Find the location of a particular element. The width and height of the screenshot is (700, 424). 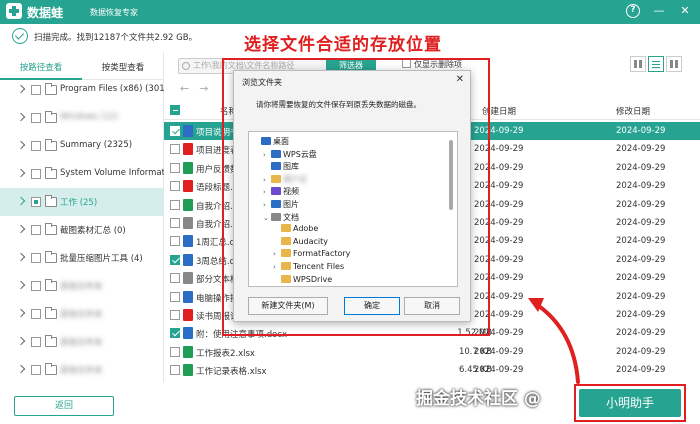

grid-icon is located at coordinates (638, 64).